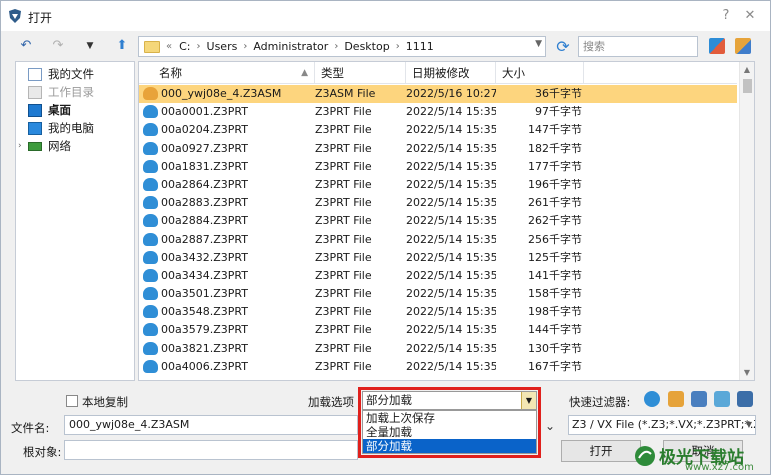  I want to click on nav-item-label: 工作目录, so click(71, 92).